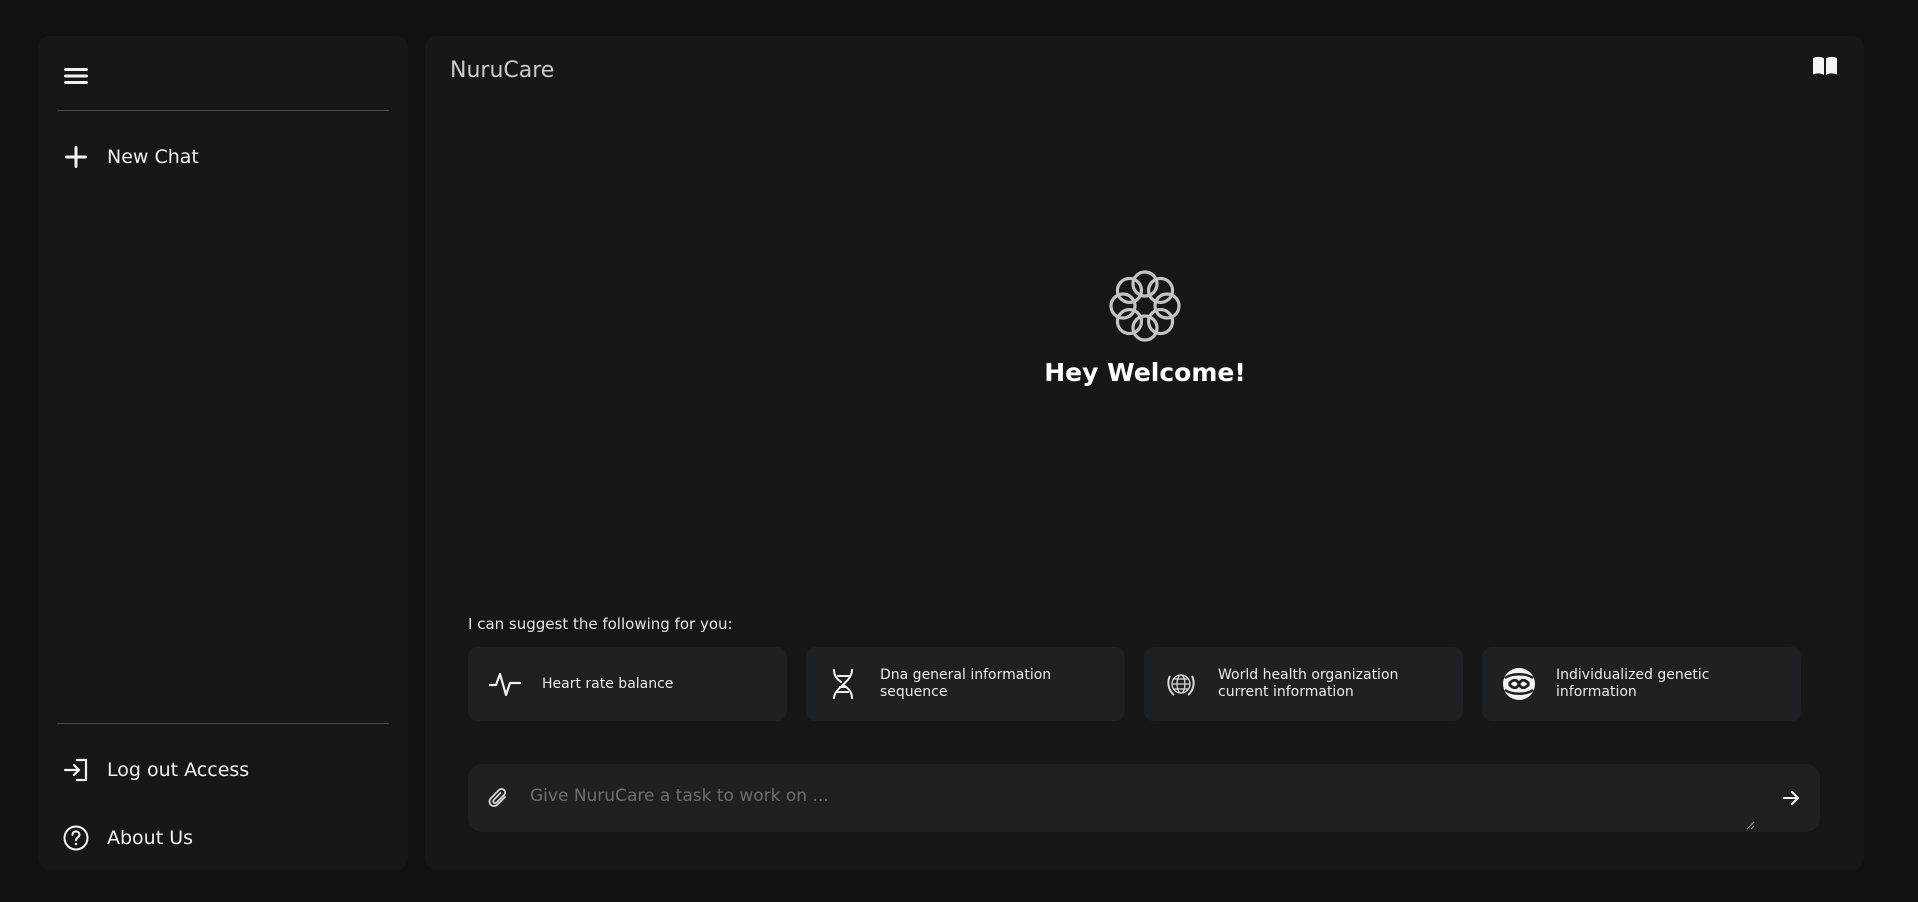 This screenshot has width=1918, height=902. Describe the element at coordinates (223, 723) in the screenshot. I see `sidebar-bottom-divider` at that location.